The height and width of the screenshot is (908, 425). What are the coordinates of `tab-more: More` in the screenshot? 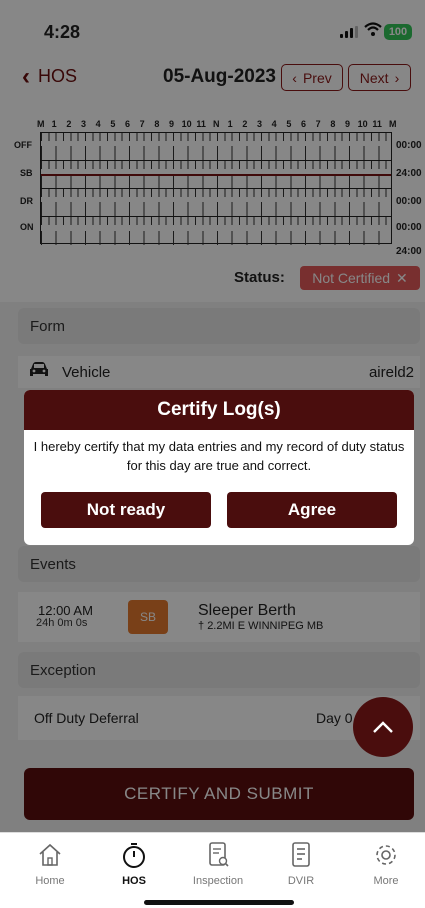 It's located at (386, 864).